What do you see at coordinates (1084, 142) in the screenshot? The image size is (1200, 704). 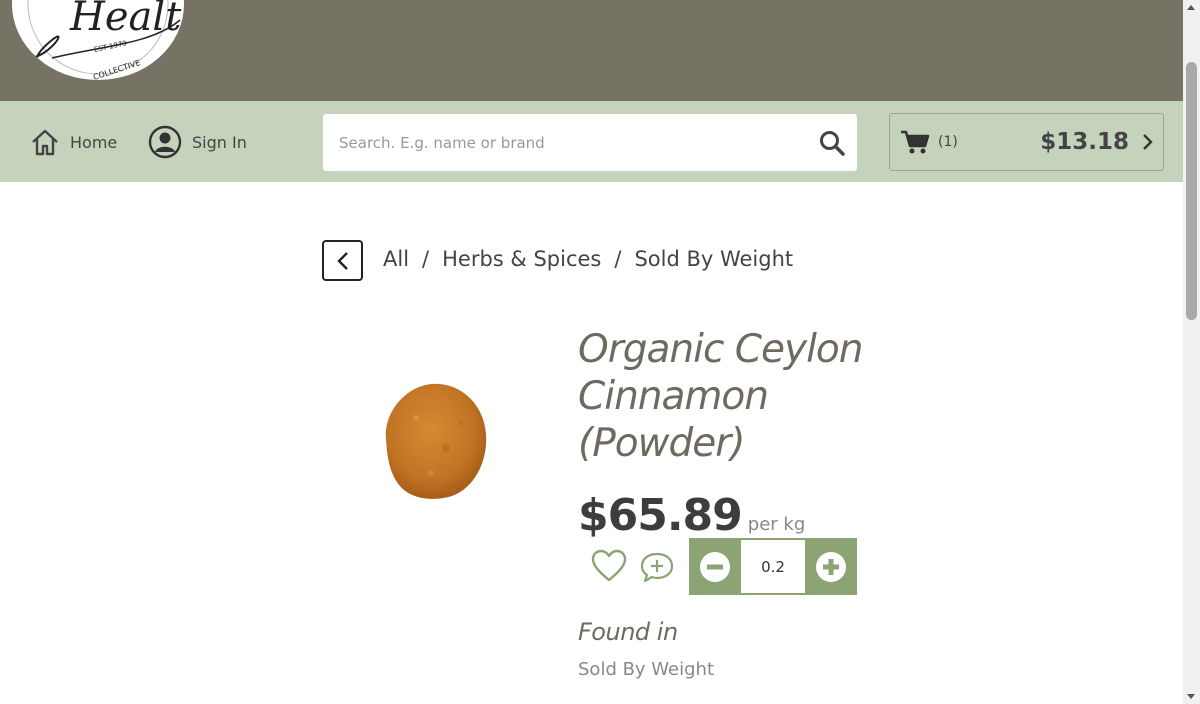 I see `cart-total: $13.18` at bounding box center [1084, 142].